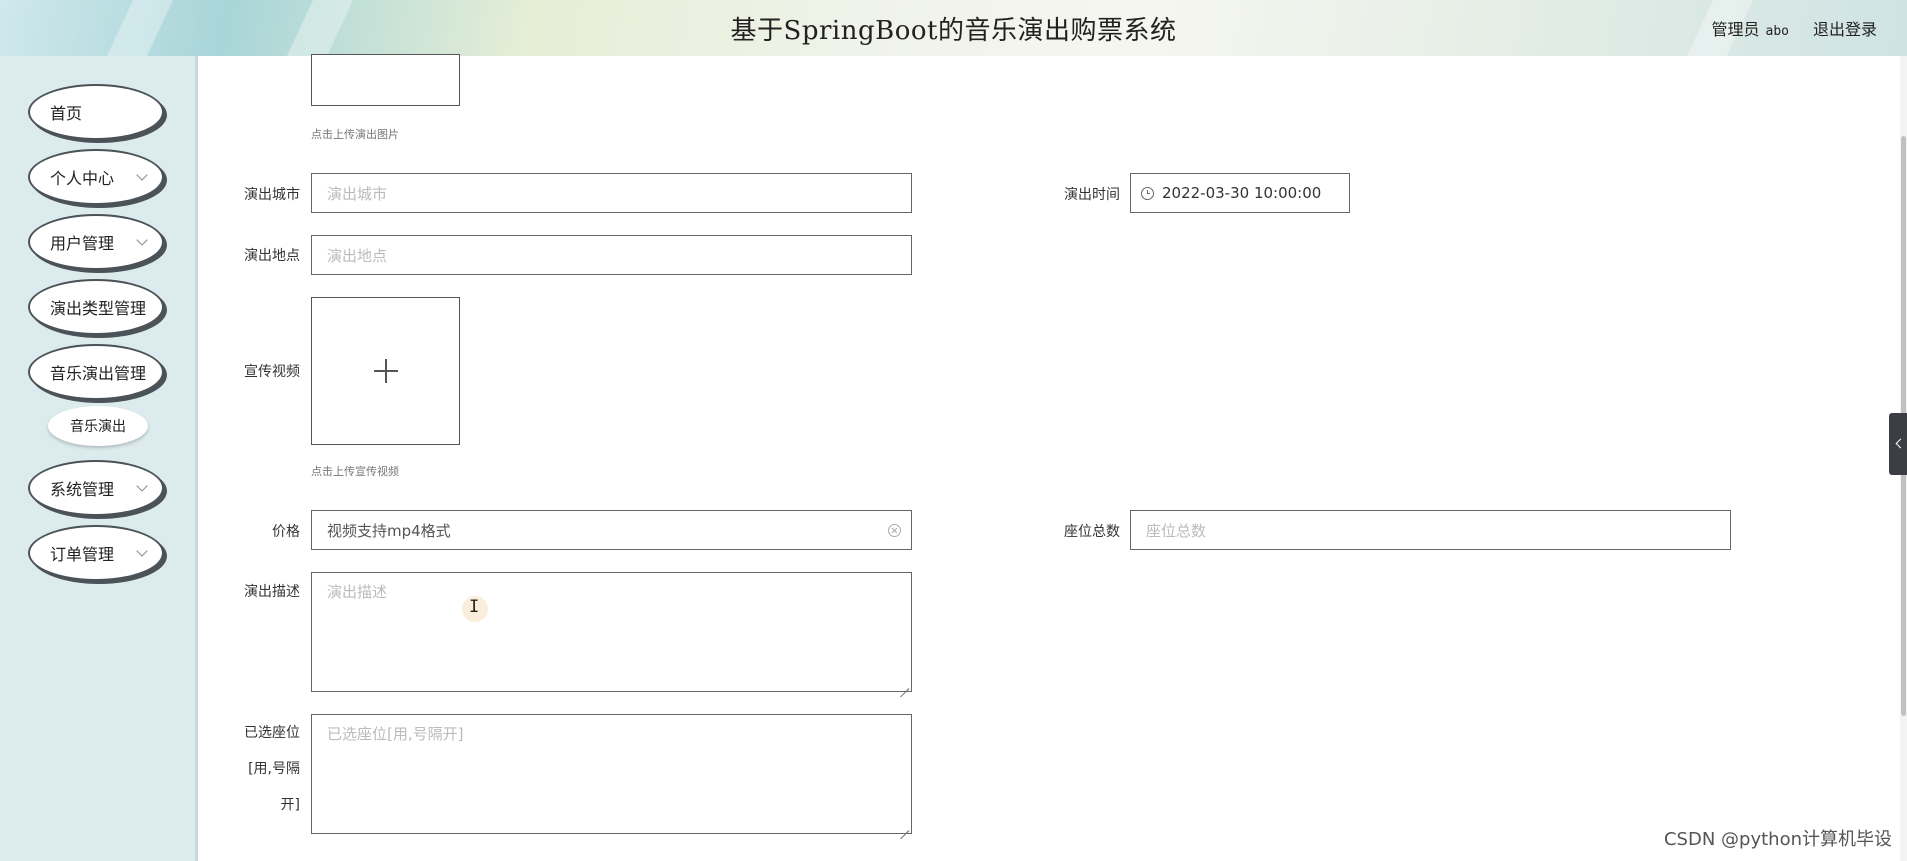 The width and height of the screenshot is (1907, 861). What do you see at coordinates (272, 372) in the screenshot?
I see `video-label: 宣传视频` at bounding box center [272, 372].